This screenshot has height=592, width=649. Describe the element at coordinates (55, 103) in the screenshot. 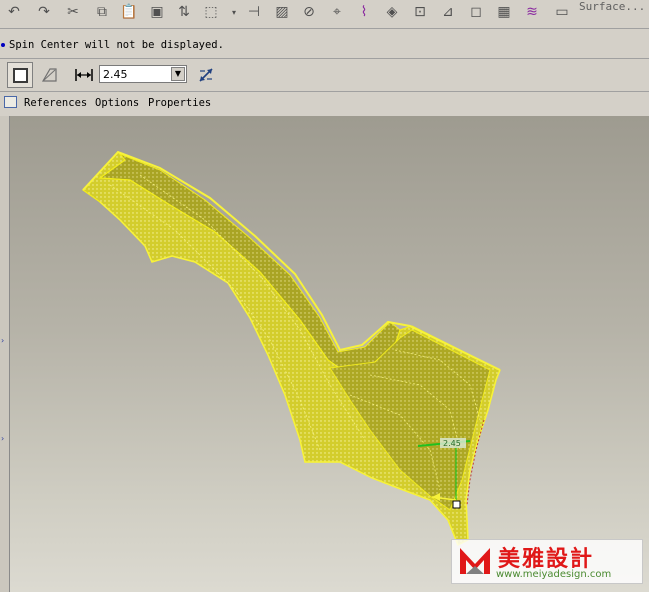

I see `tab-references: References` at that location.